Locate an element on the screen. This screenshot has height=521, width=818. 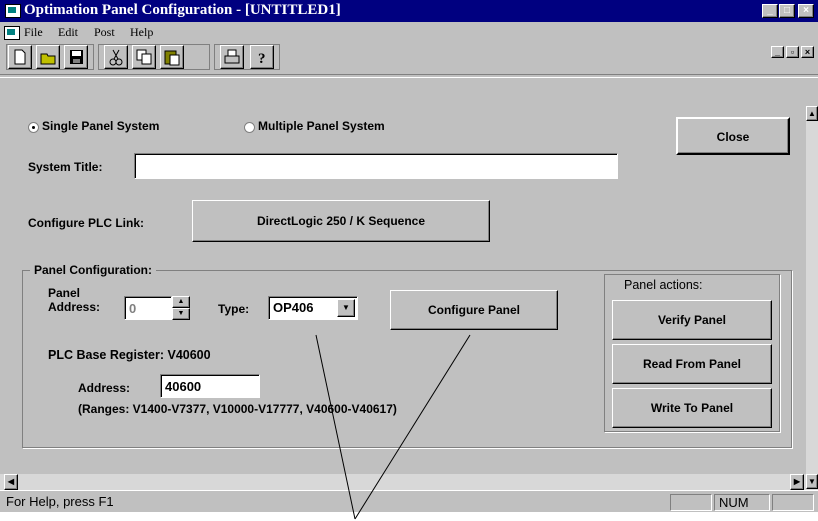
annotation-lines is located at coordinates (393, 427).